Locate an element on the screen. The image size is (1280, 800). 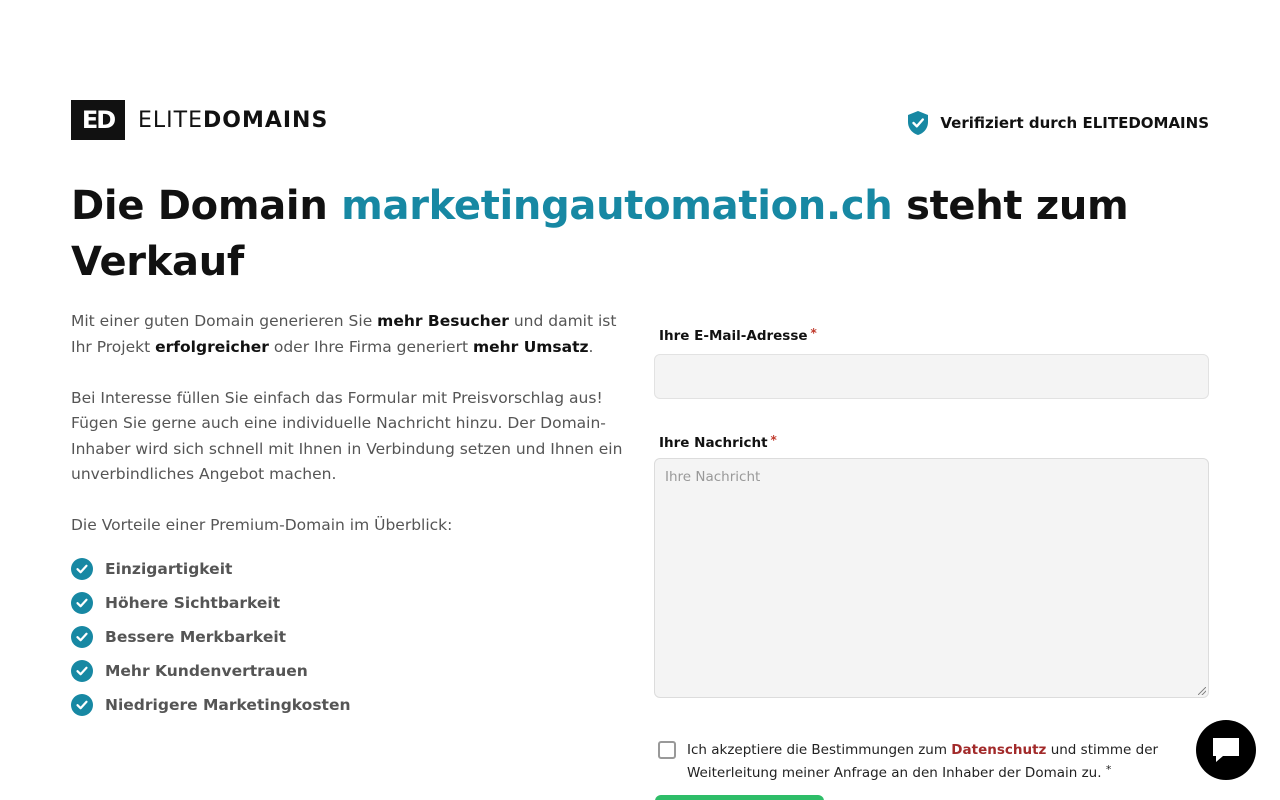
list-item: Höhere Sichtbarkeit is located at coordinates (211, 603).